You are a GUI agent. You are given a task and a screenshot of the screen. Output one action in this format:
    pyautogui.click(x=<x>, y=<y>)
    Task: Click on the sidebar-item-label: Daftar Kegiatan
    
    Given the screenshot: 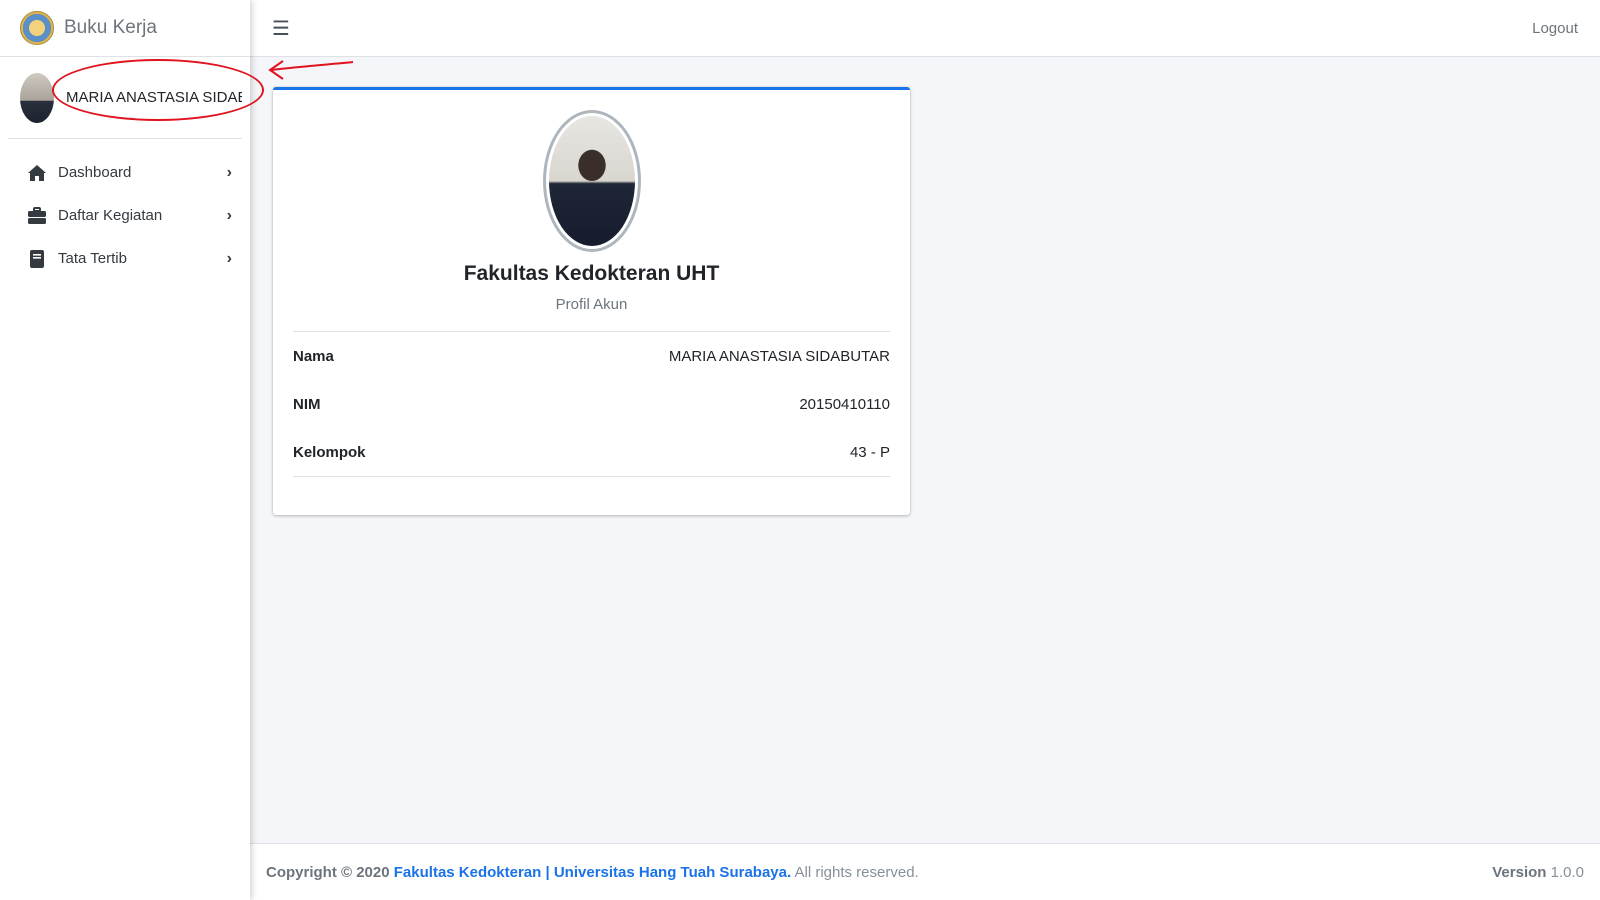 What is the action you would take?
    pyautogui.click(x=110, y=215)
    